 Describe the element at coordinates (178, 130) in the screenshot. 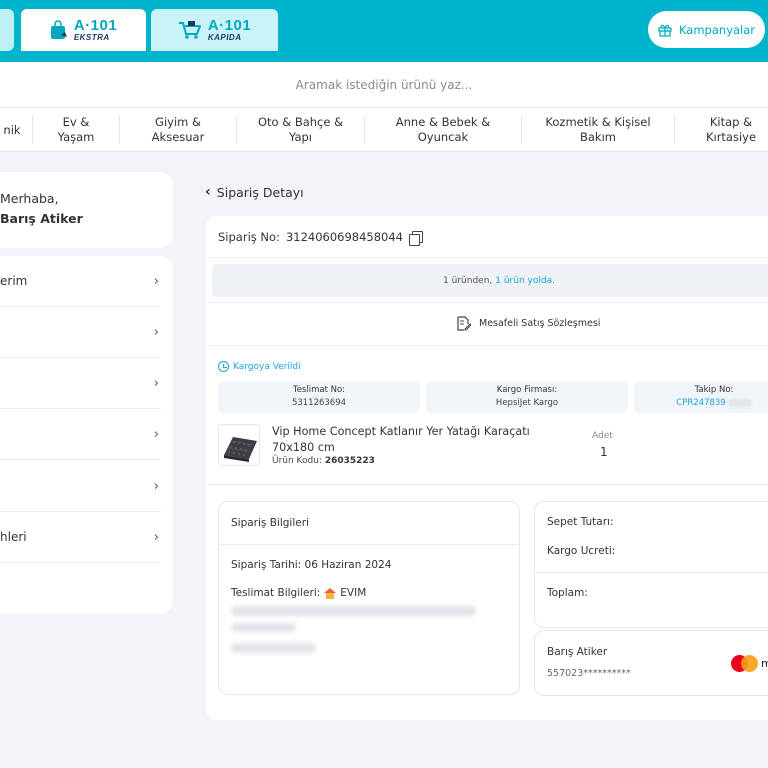

I see `category-giyim-aksesuar: Giyim & Aksesuar` at that location.